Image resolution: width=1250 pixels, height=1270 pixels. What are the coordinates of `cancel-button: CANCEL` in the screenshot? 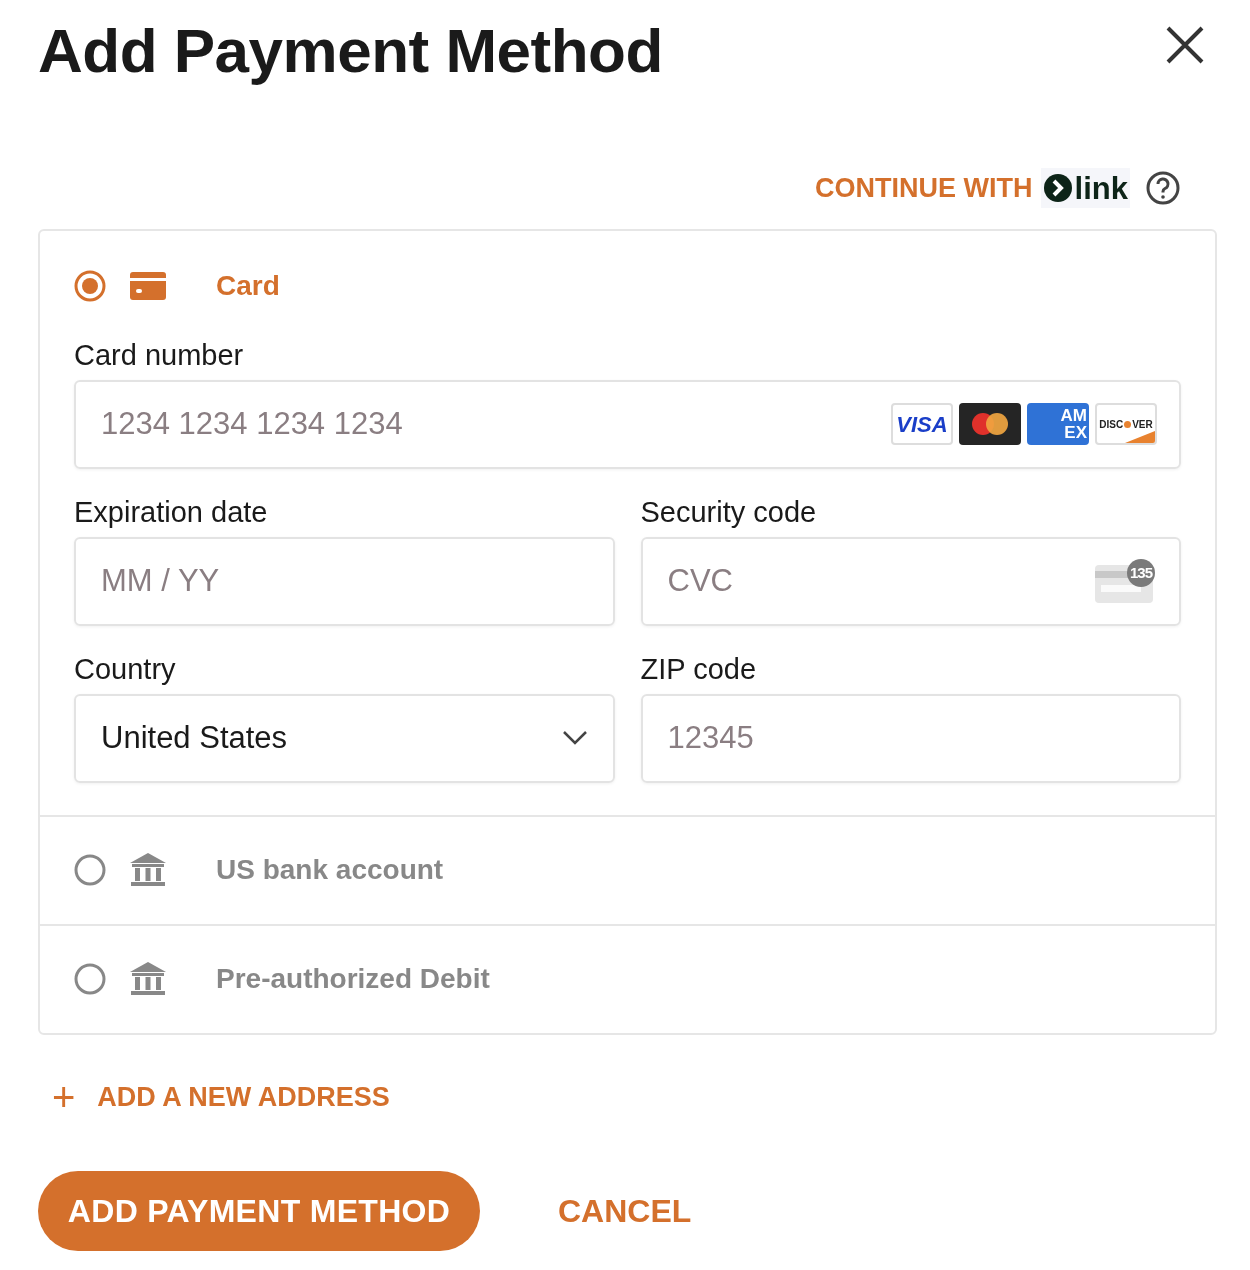 It's located at (625, 1211).